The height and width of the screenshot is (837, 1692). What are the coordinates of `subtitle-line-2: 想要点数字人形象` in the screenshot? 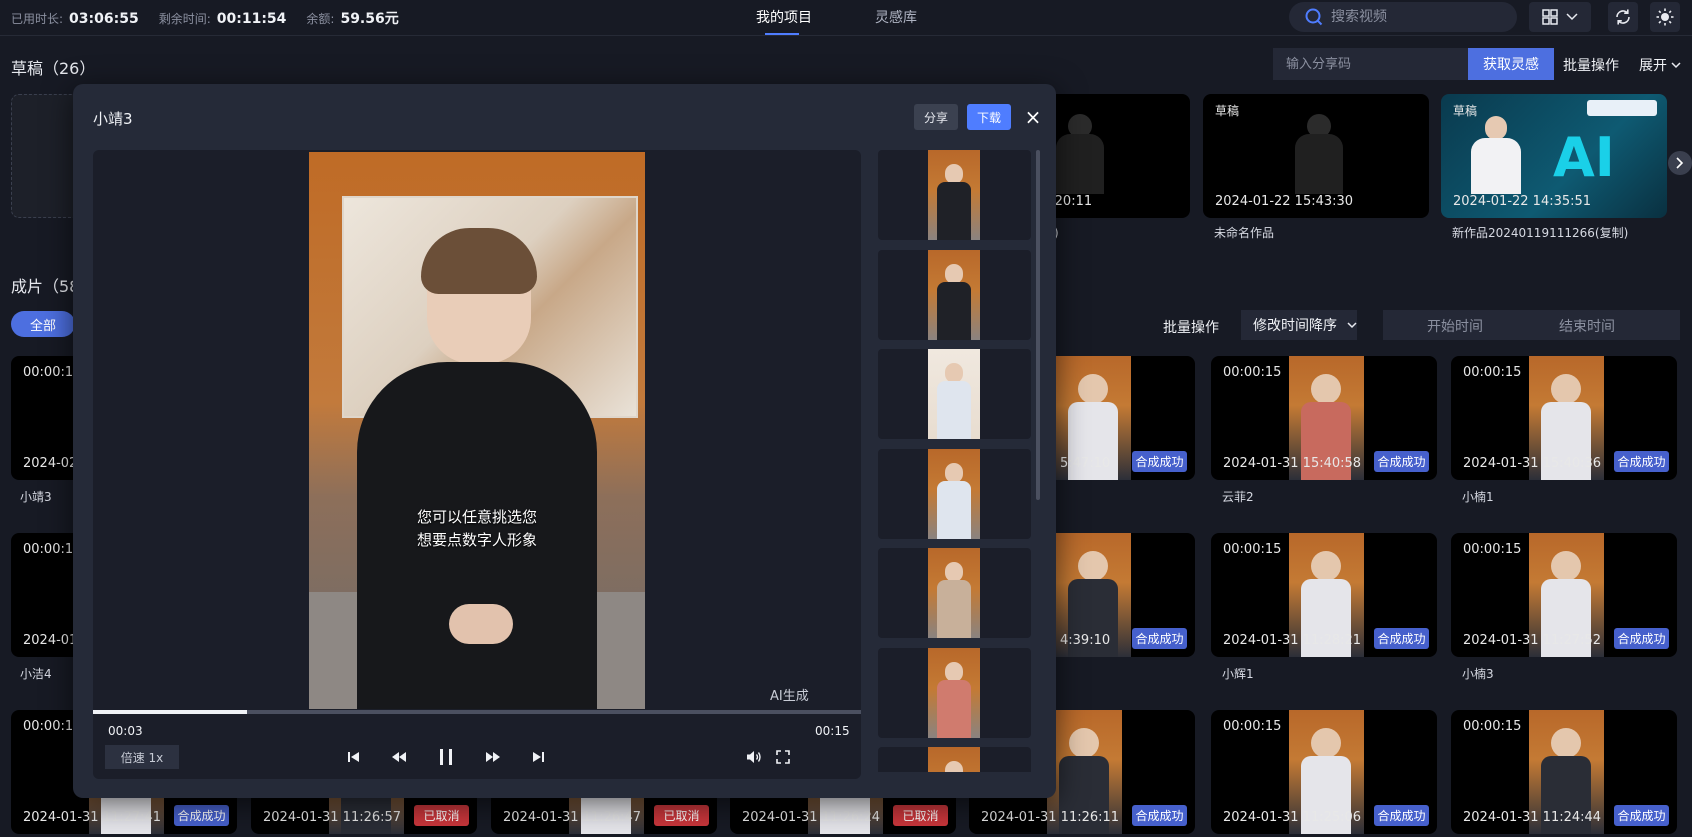 It's located at (476, 540).